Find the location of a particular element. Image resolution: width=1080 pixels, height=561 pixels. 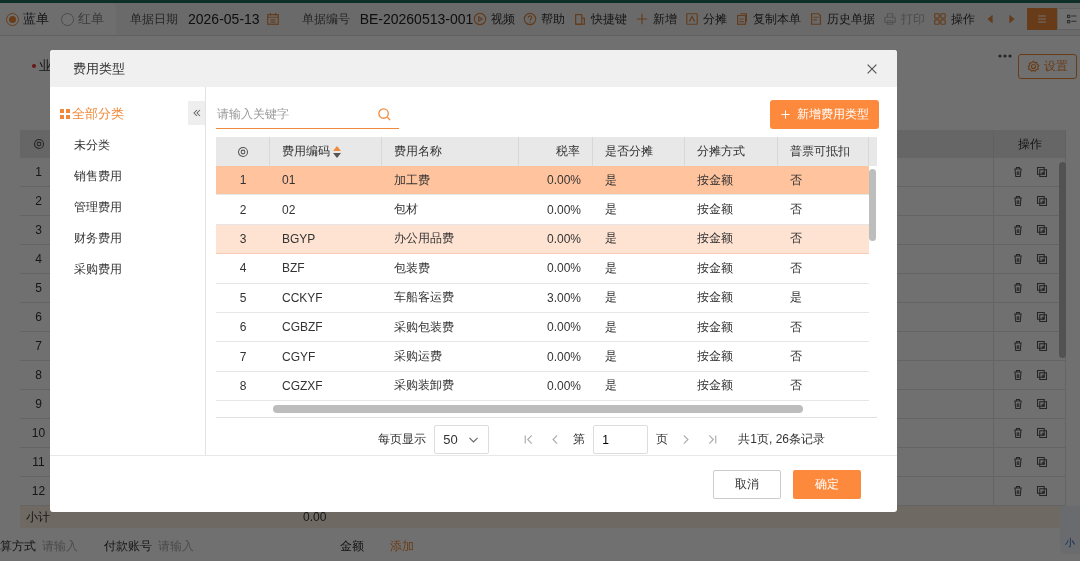

toolbar-button: 复制本单 is located at coordinates (768, 19).